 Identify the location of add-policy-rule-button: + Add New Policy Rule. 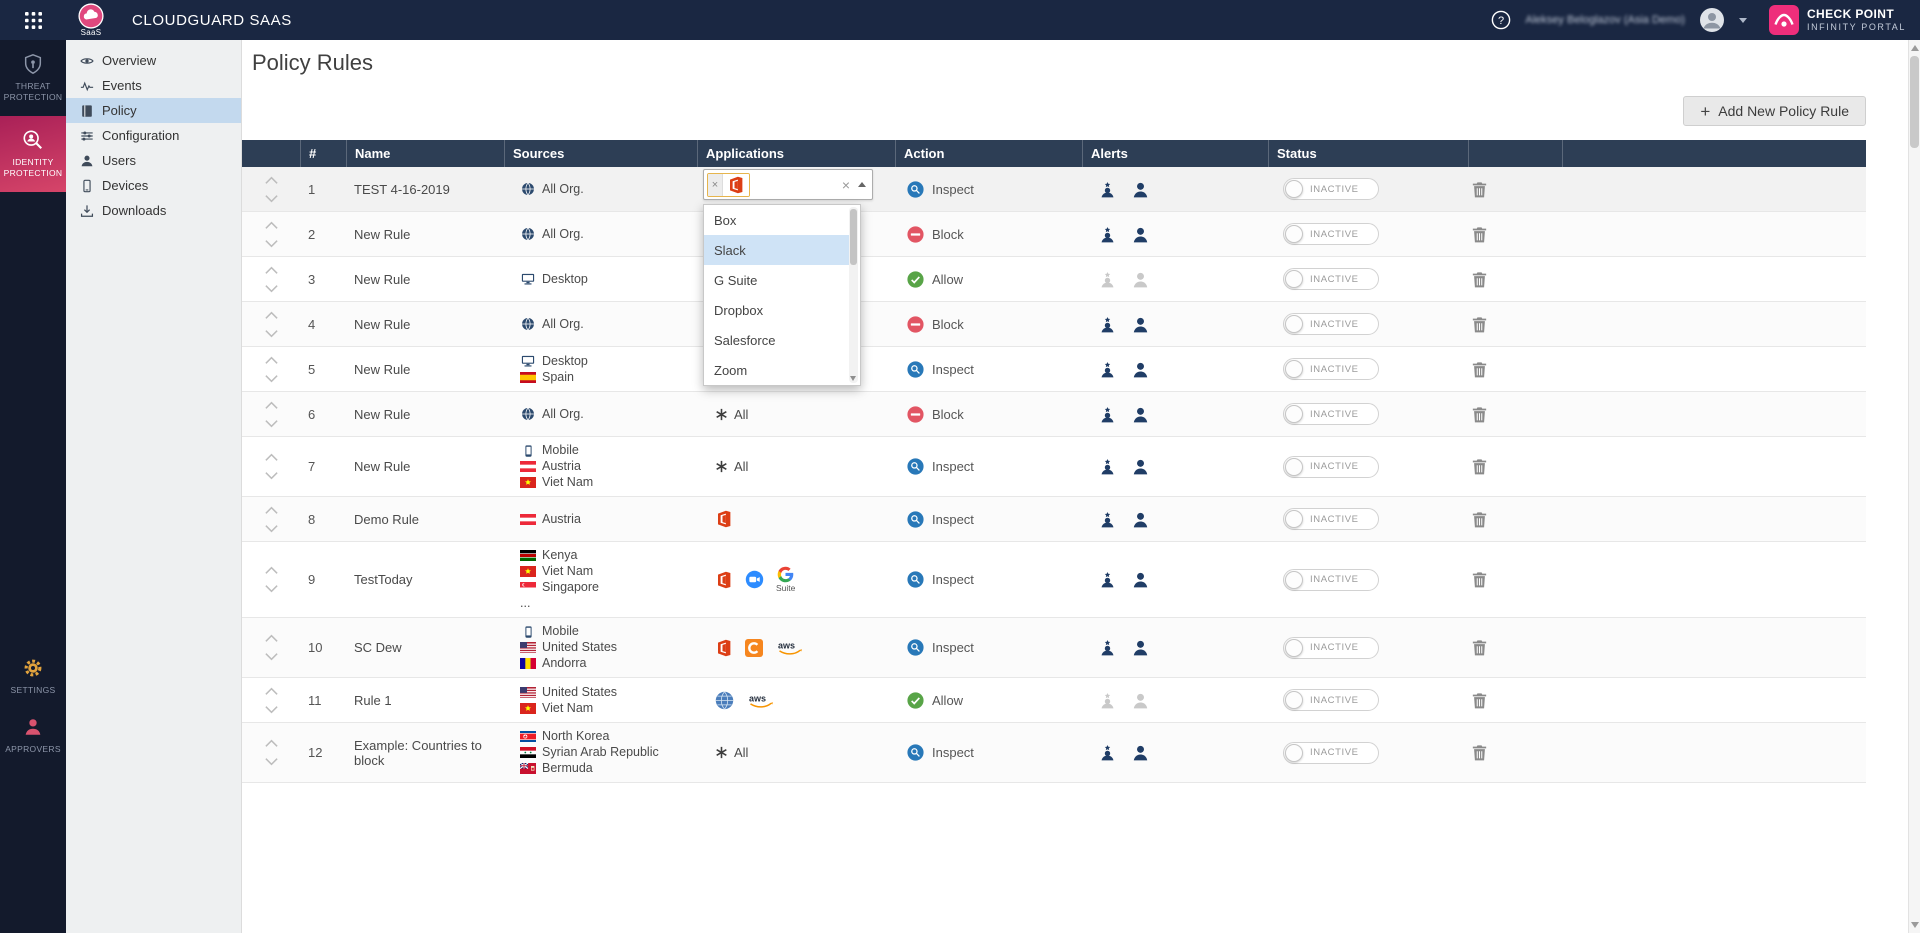
(1774, 111).